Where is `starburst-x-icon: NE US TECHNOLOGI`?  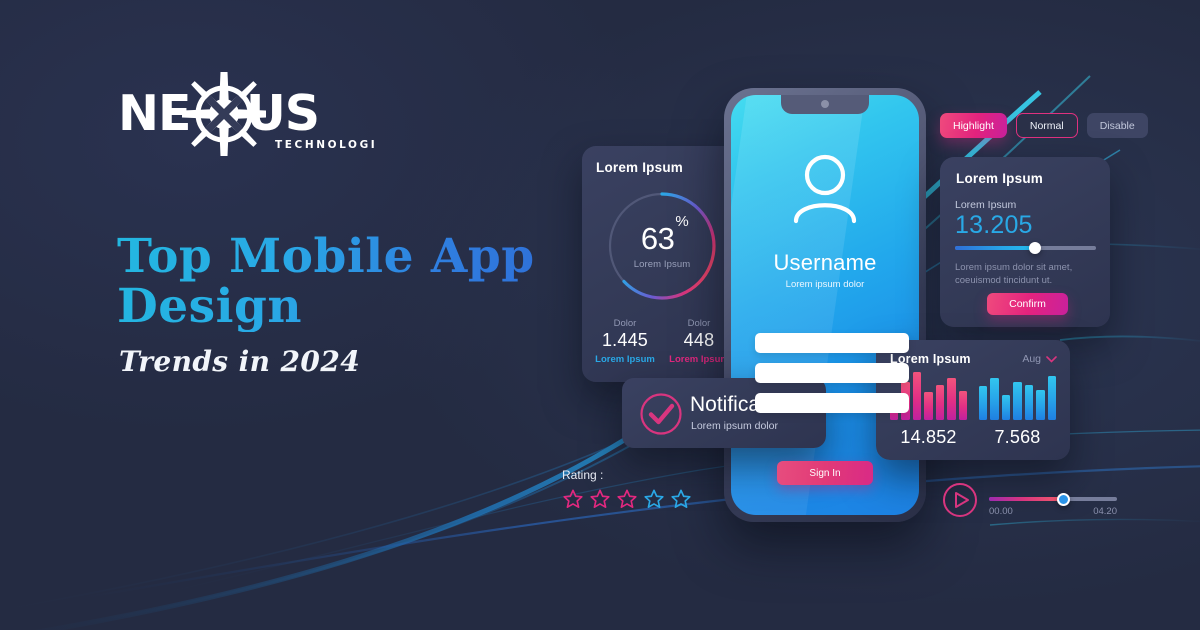
starburst-x-icon: NE US TECHNOLOGI is located at coordinates (248, 114).